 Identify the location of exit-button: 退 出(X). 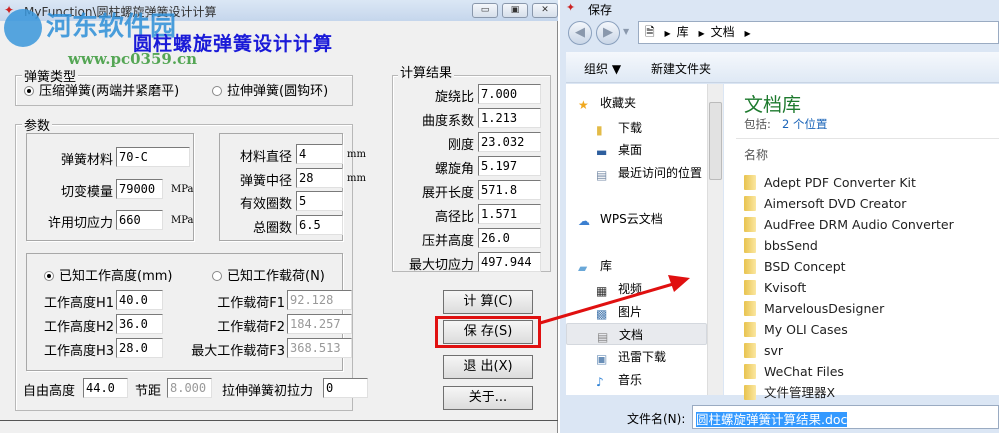
(488, 367).